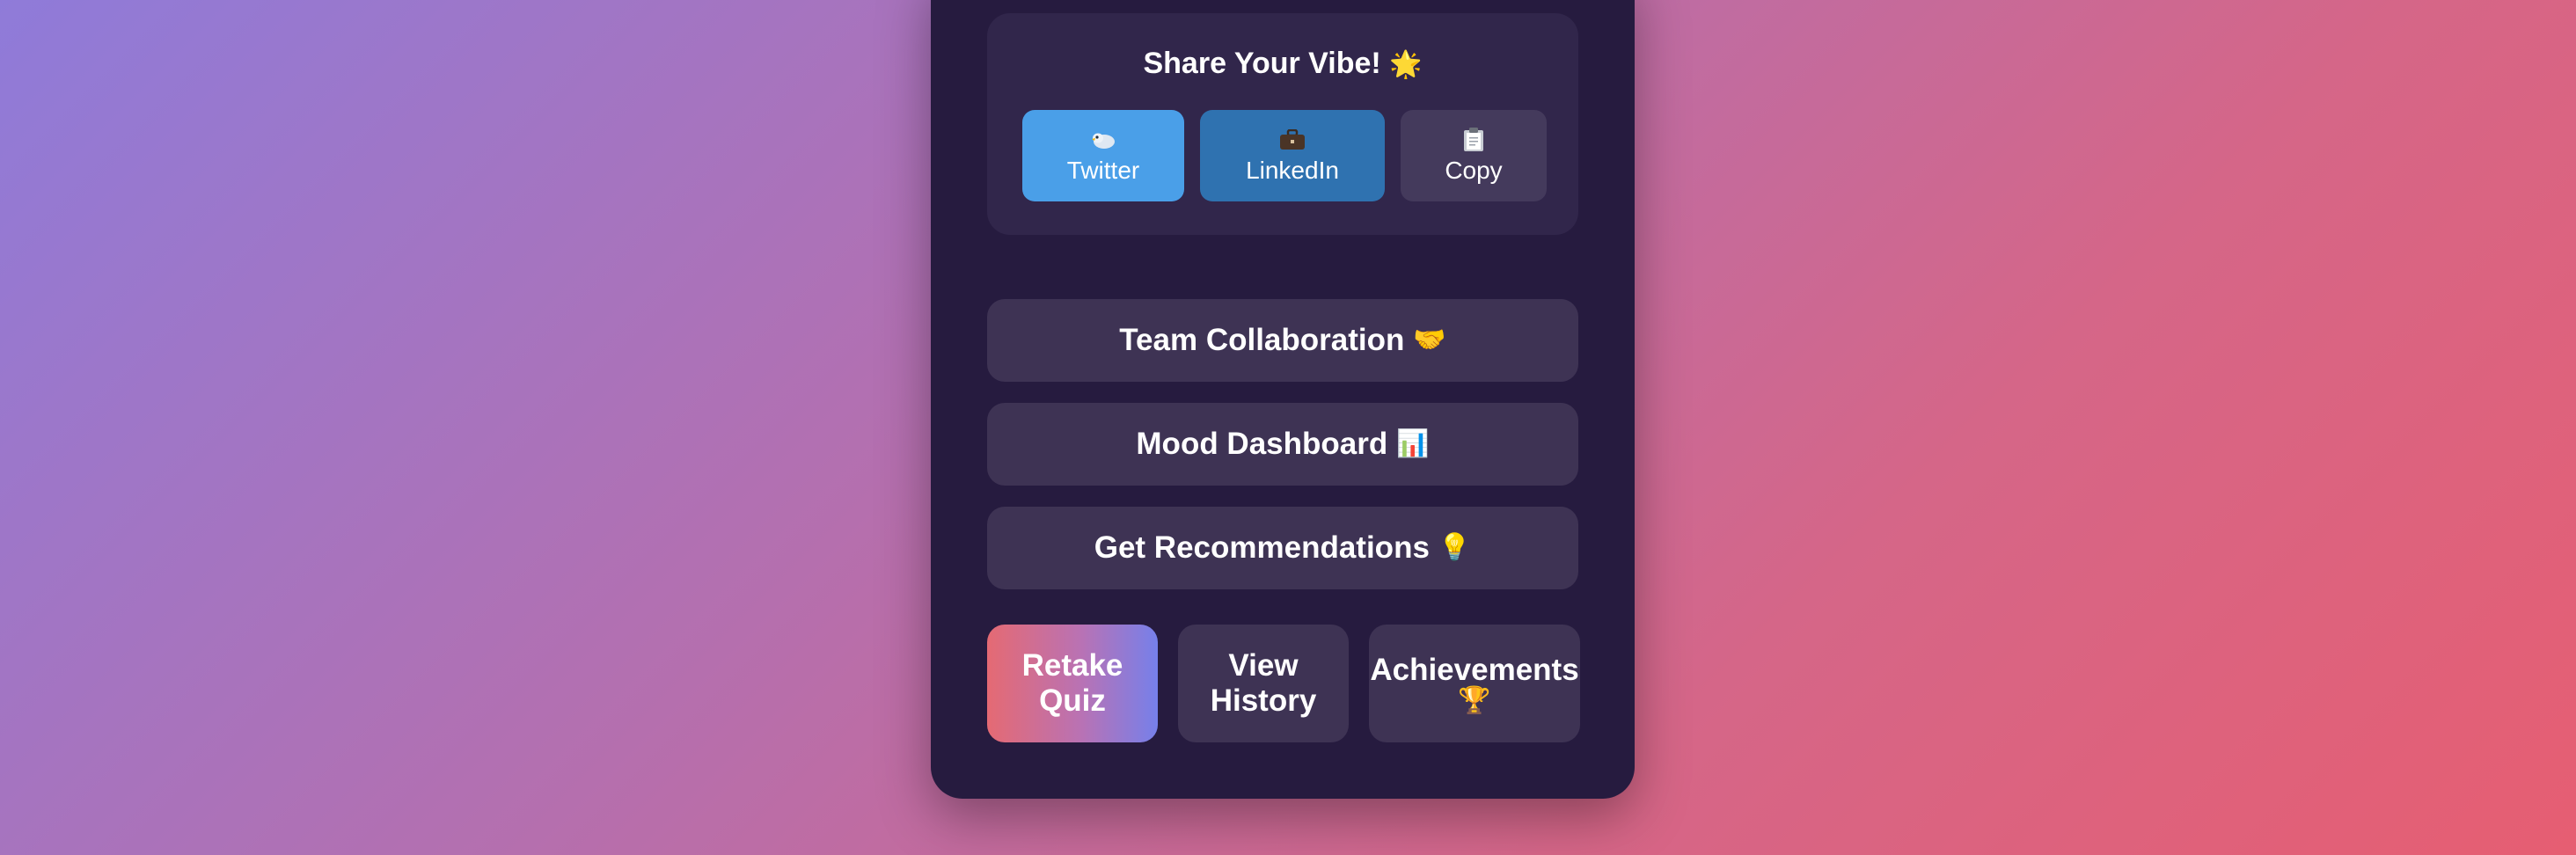 The image size is (2576, 855). I want to click on team-collaboration-button: Team Collaboration 🤝, so click(1282, 340).